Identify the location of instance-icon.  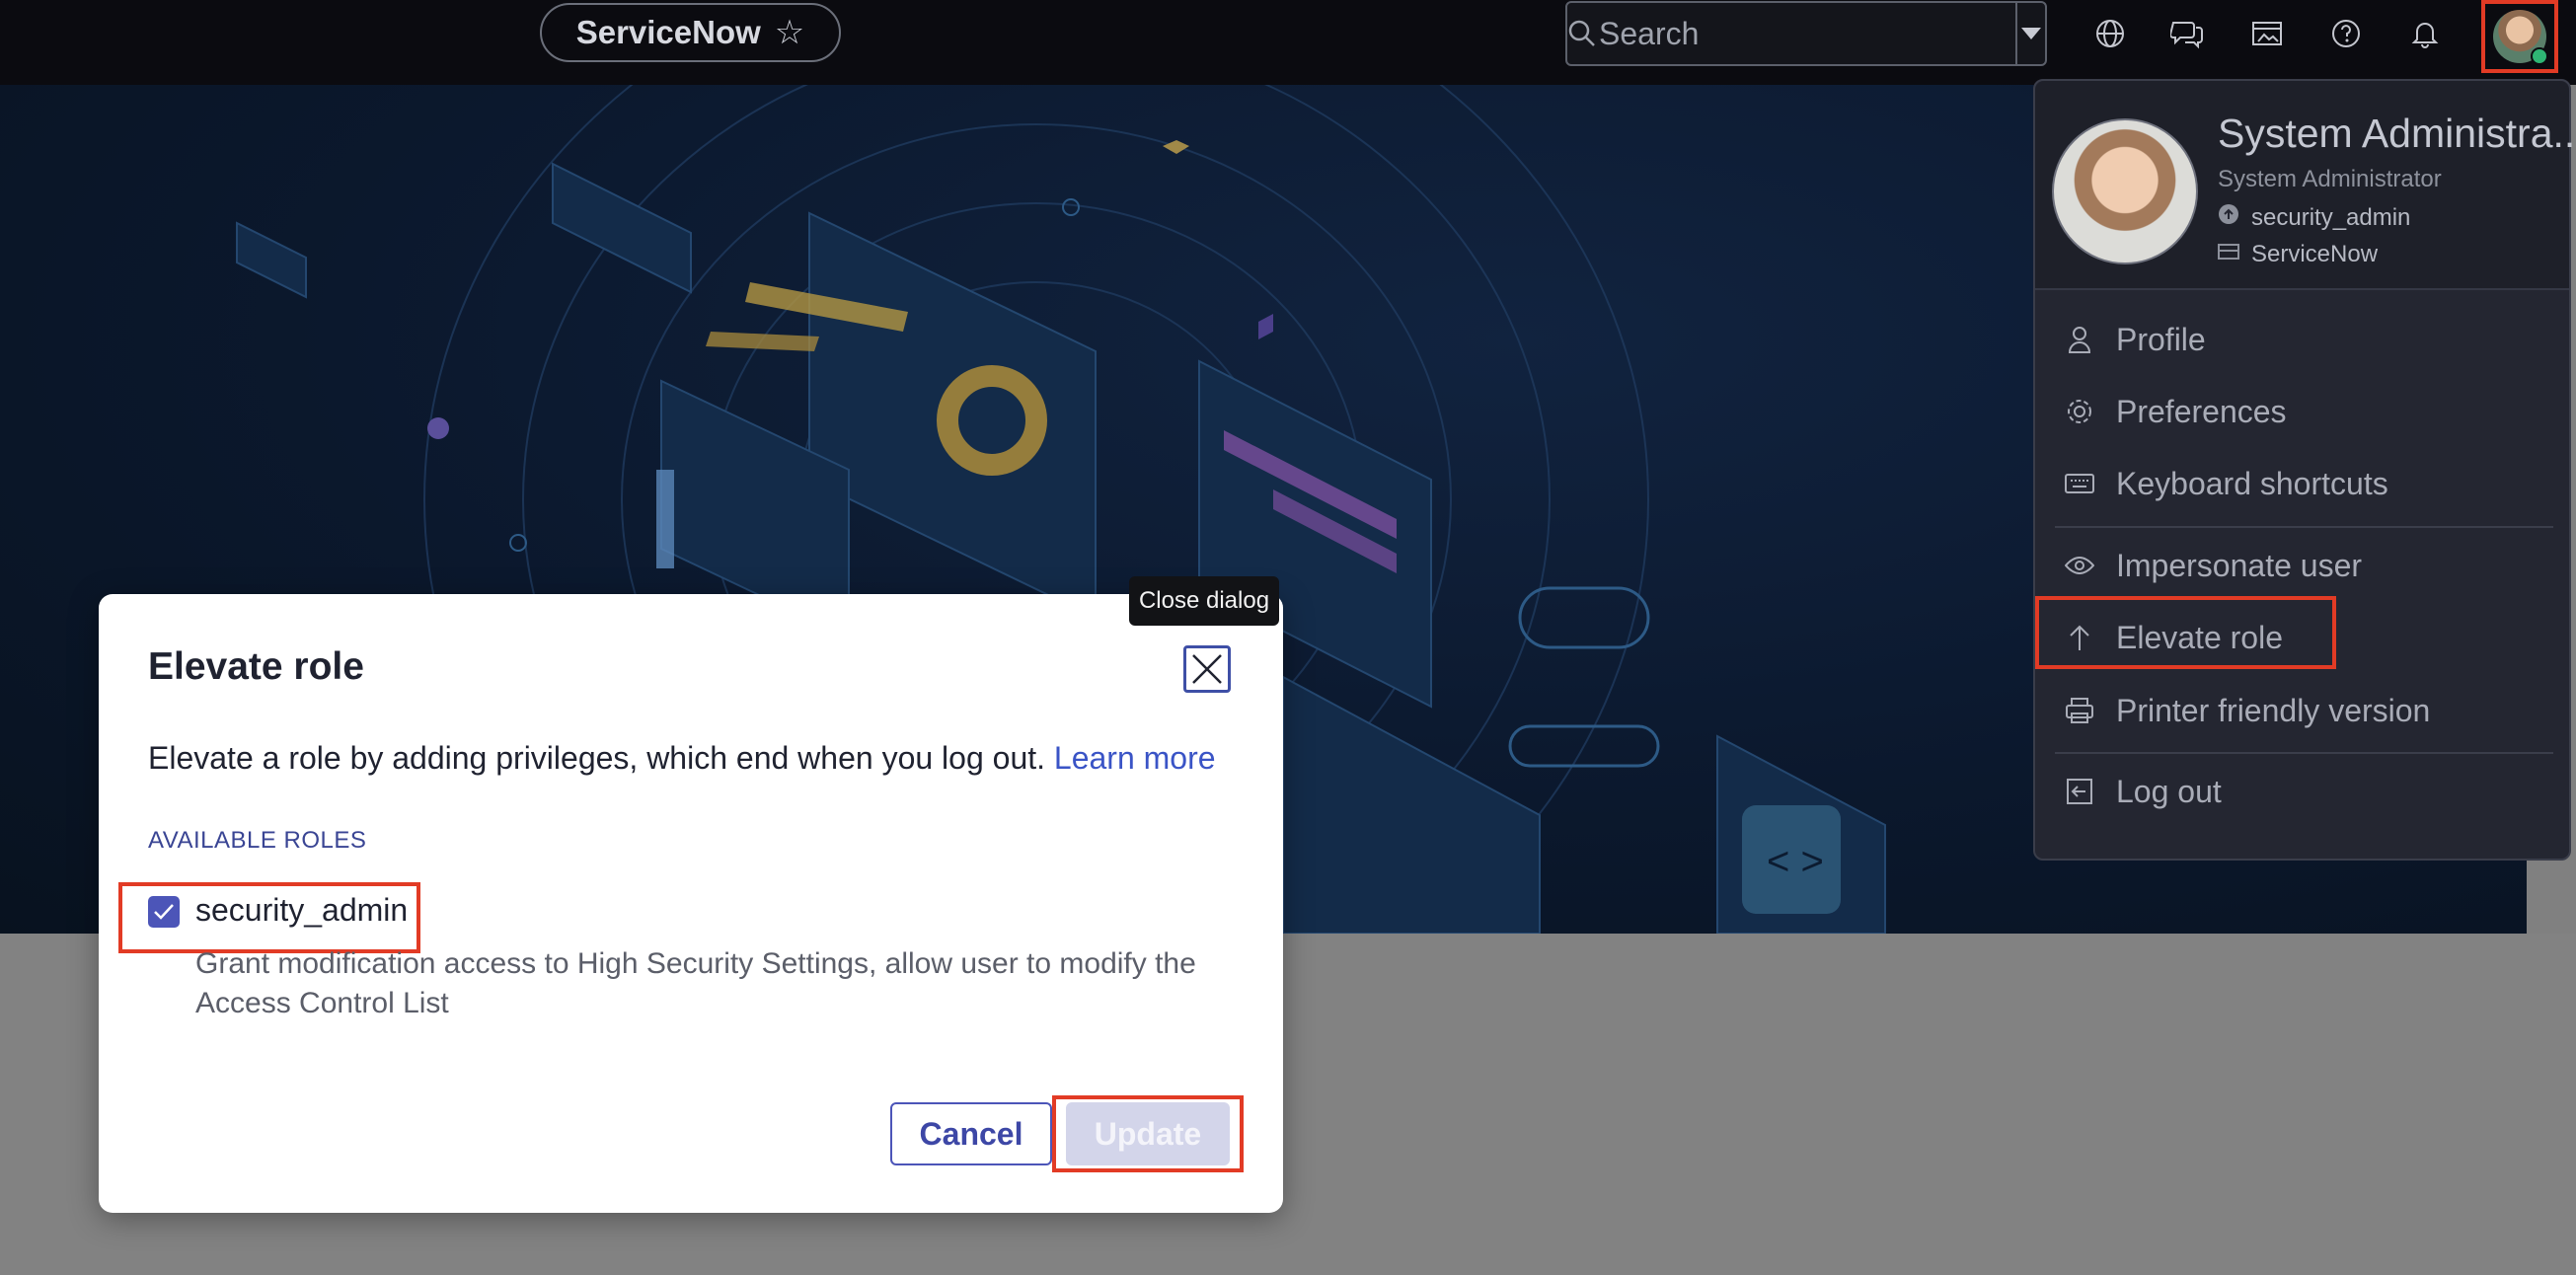
(2228, 255).